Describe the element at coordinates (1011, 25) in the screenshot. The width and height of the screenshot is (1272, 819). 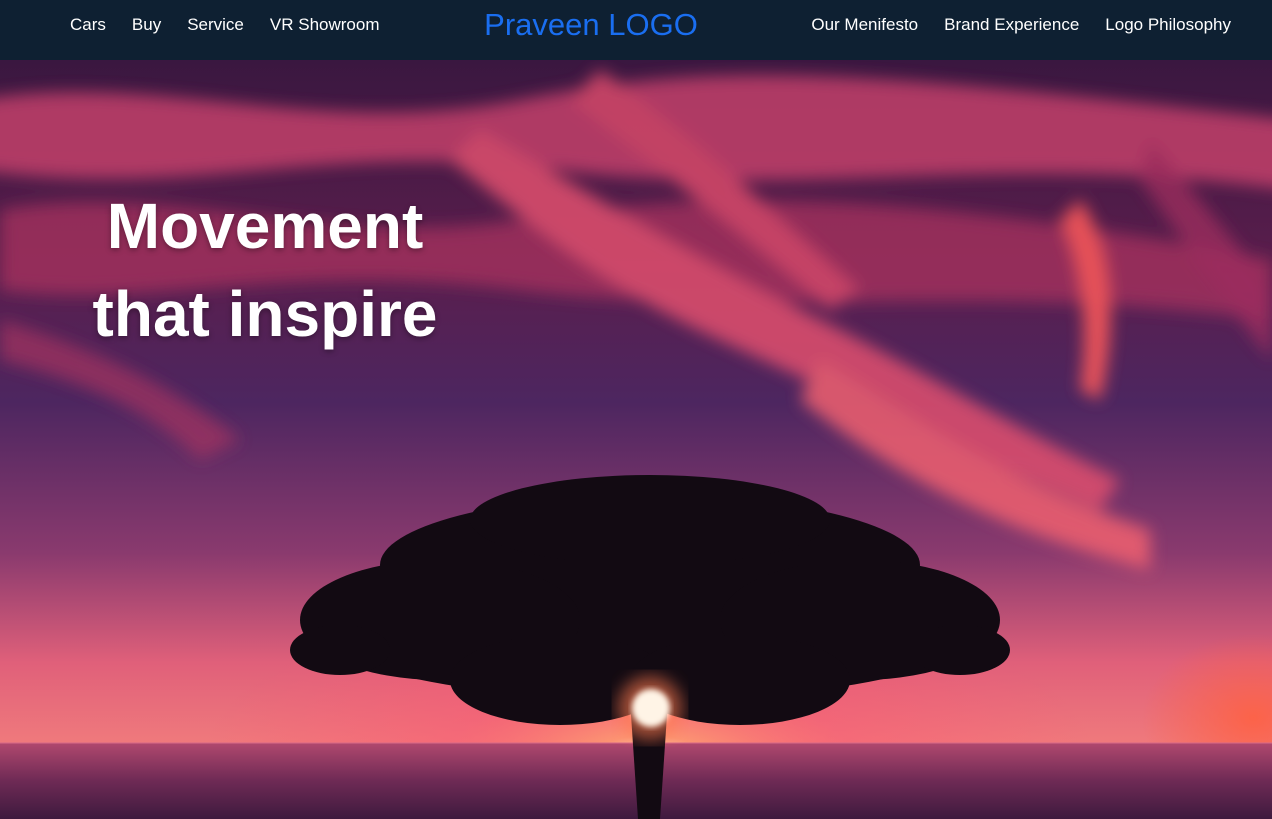
I see `nav-link-brand-experience: Brand Experience` at that location.